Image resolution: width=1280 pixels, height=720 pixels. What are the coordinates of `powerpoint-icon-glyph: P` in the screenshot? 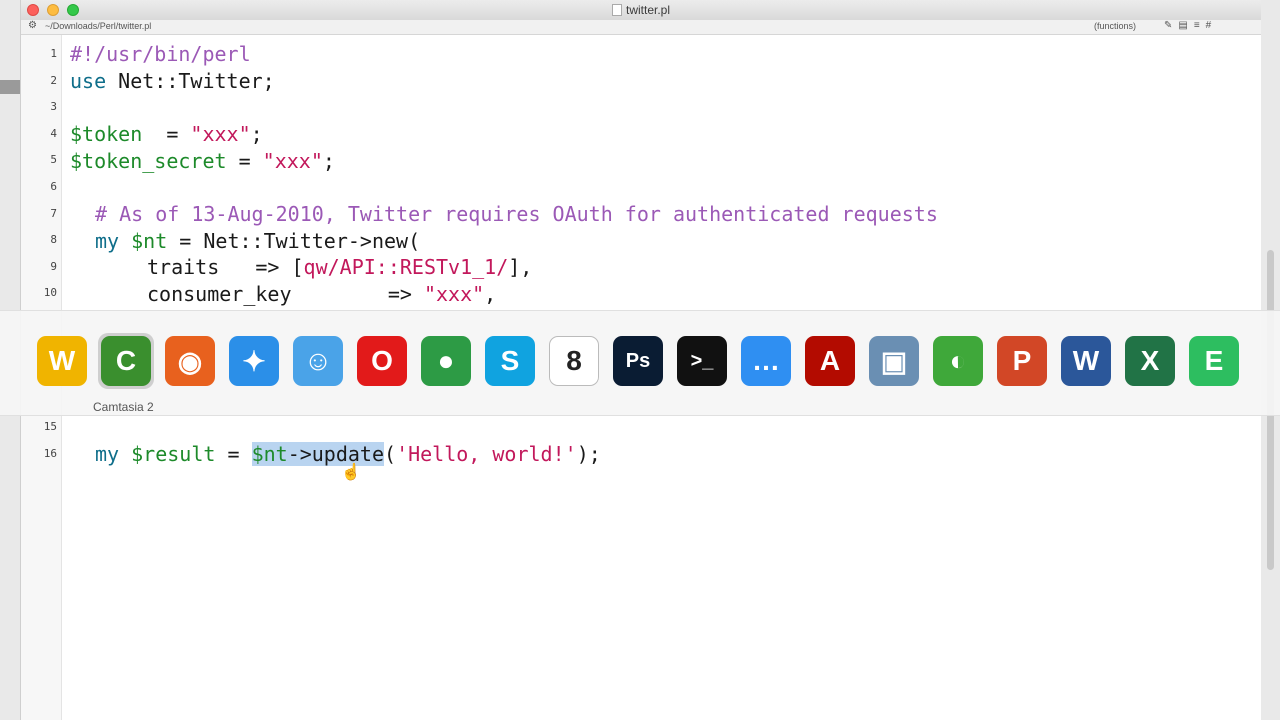 It's located at (1022, 361).